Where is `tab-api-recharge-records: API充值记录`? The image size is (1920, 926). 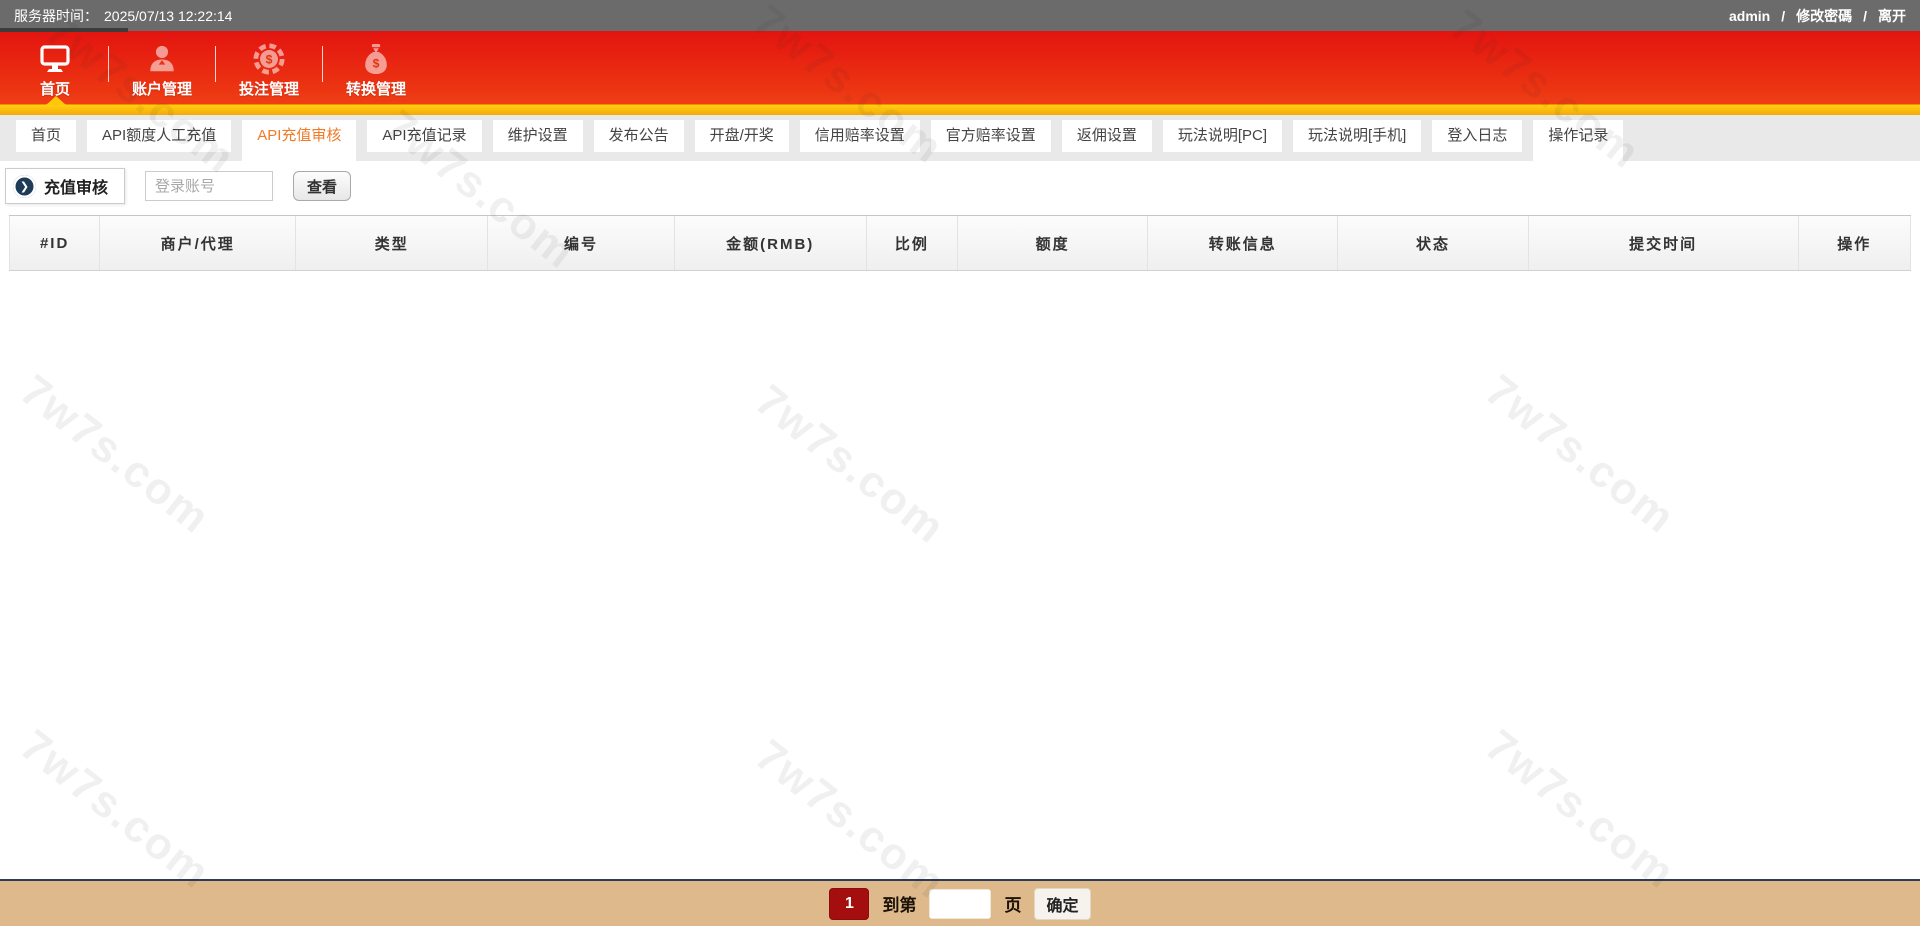 tab-api-recharge-records: API充值记录 is located at coordinates (424, 136).